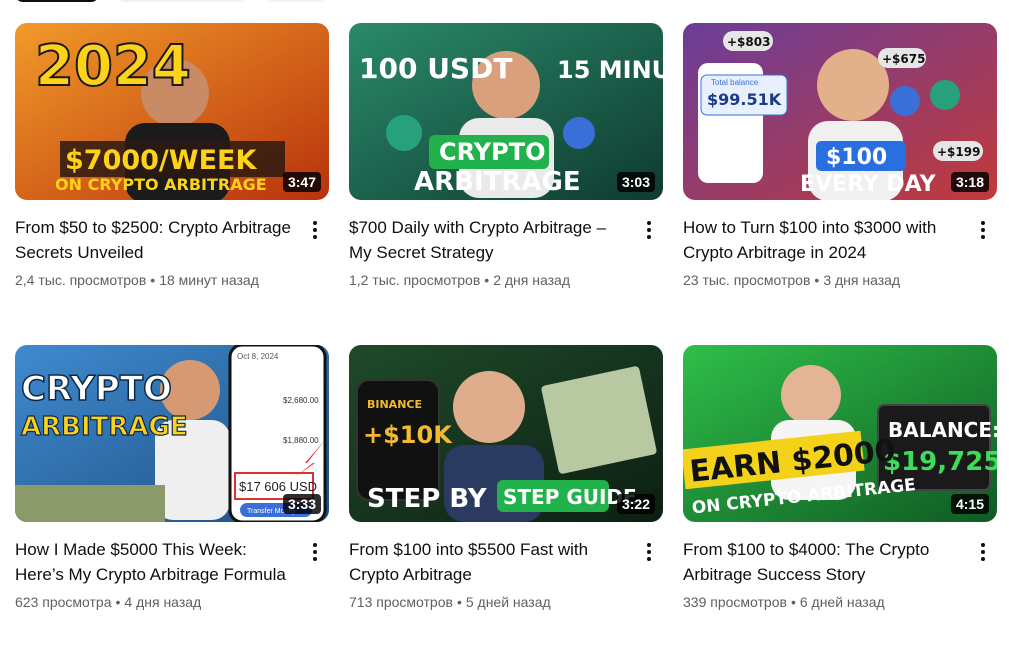  Describe the element at coordinates (81, 280) in the screenshot. I see `view-count: 2,4 тыс. просмотров` at that location.